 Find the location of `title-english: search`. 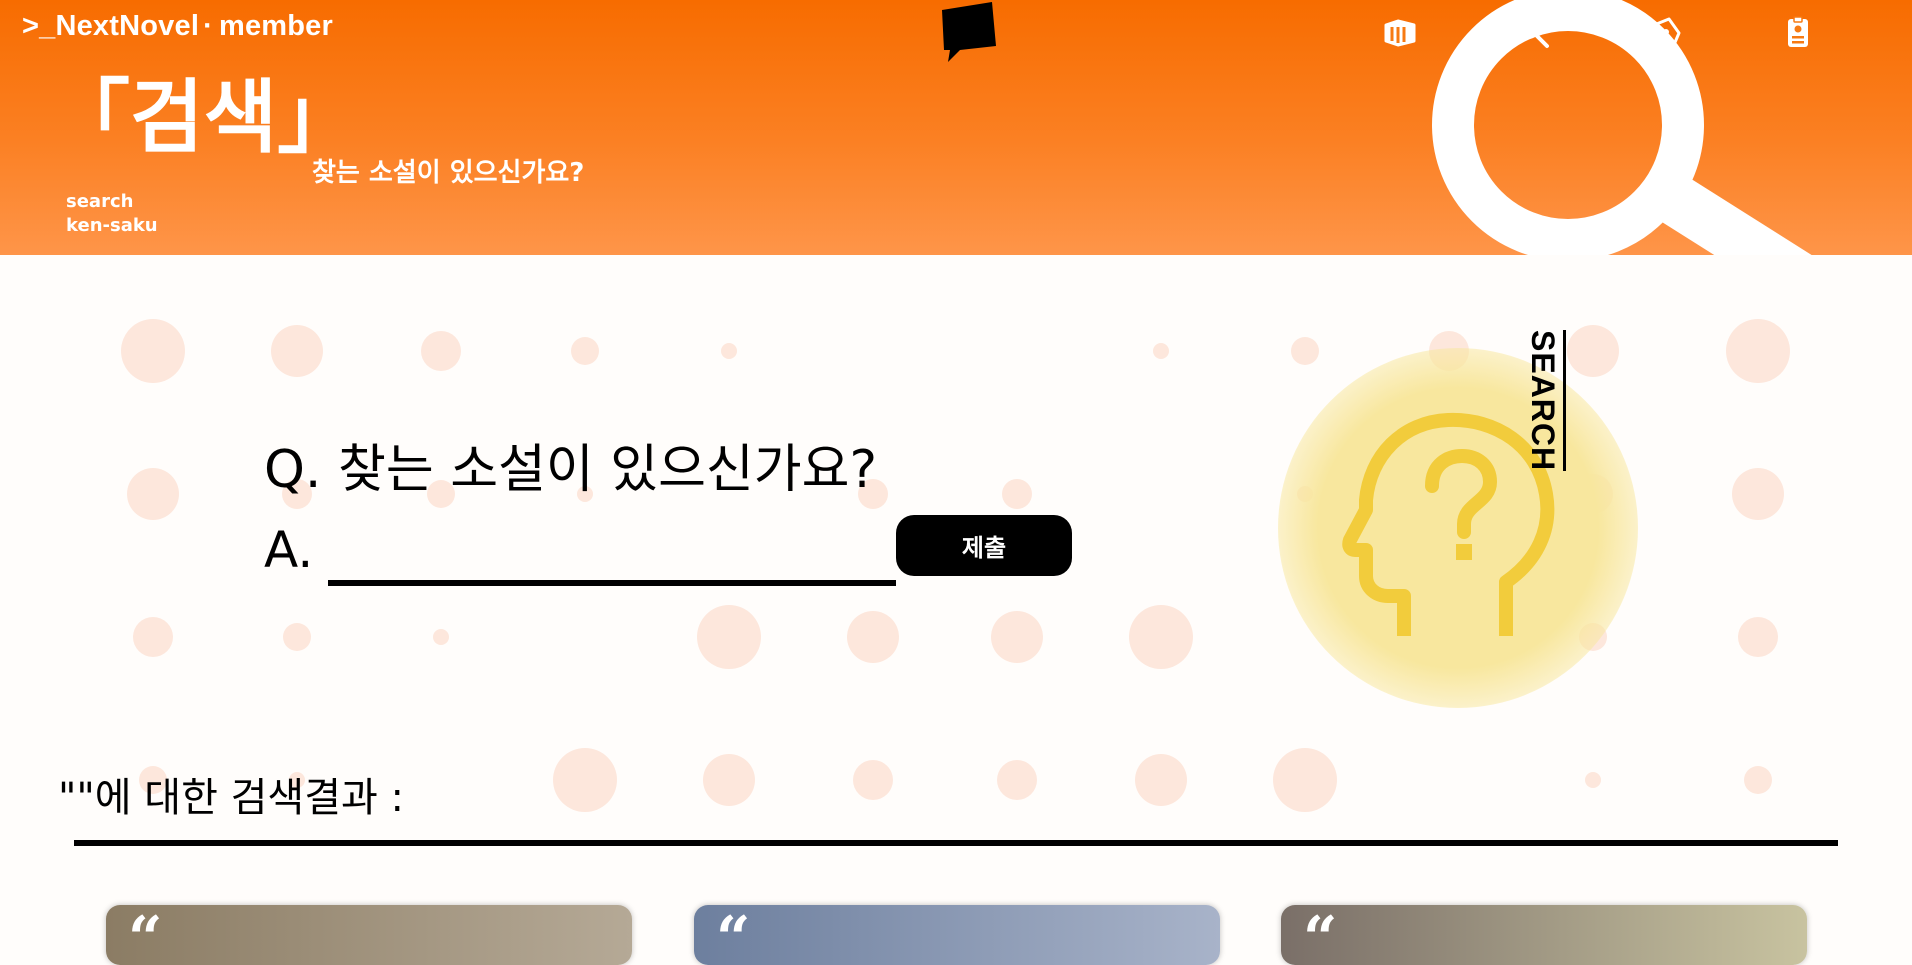

title-english: search is located at coordinates (100, 201).